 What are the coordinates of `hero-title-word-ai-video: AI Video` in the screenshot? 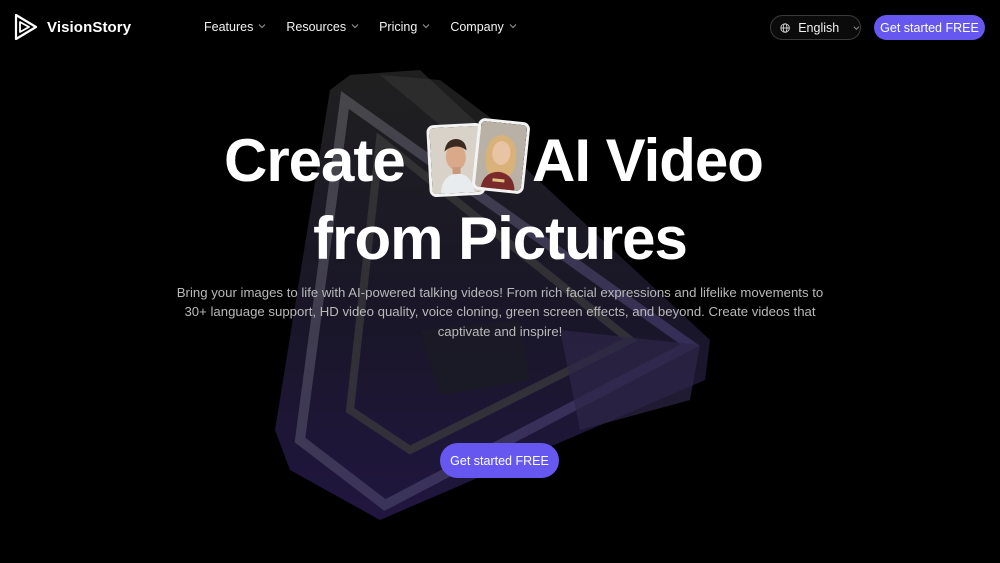 It's located at (648, 160).